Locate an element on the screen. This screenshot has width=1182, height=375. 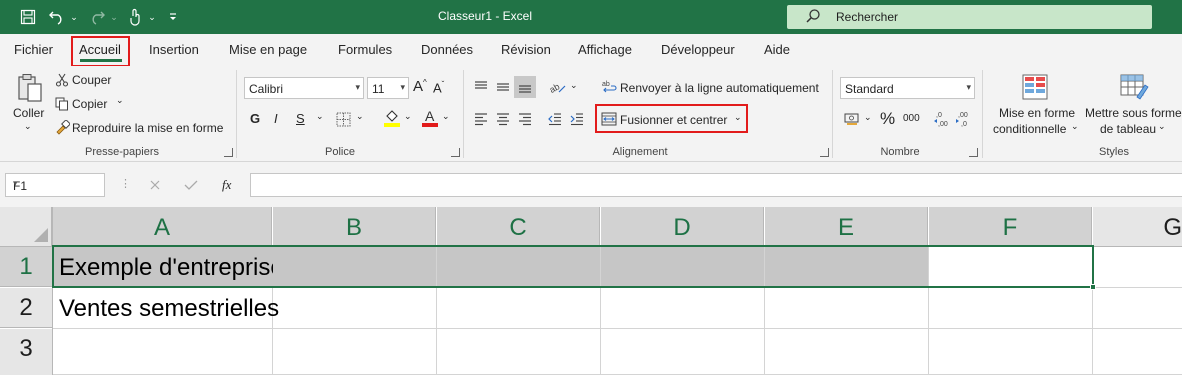
column-header-a: A is located at coordinates (162, 226).